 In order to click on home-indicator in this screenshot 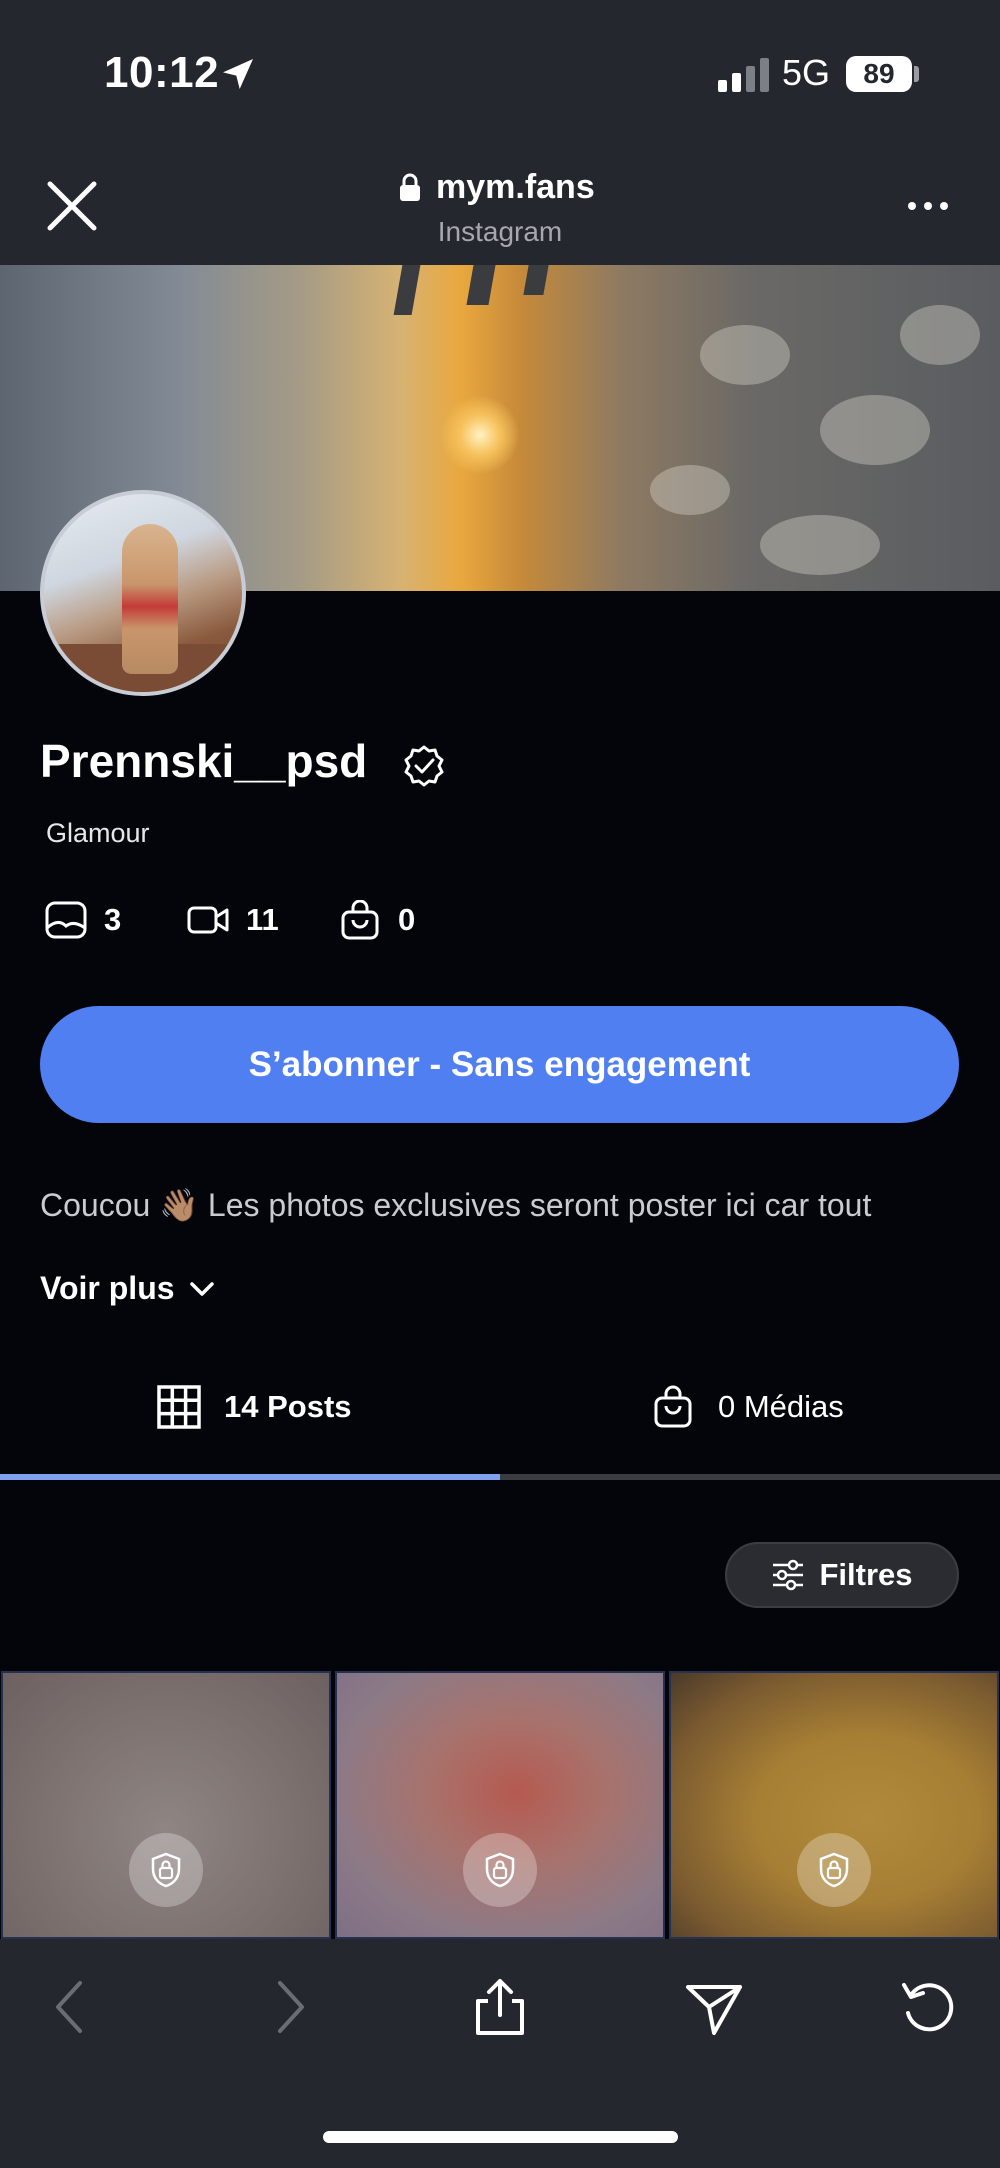, I will do `click(500, 2137)`.